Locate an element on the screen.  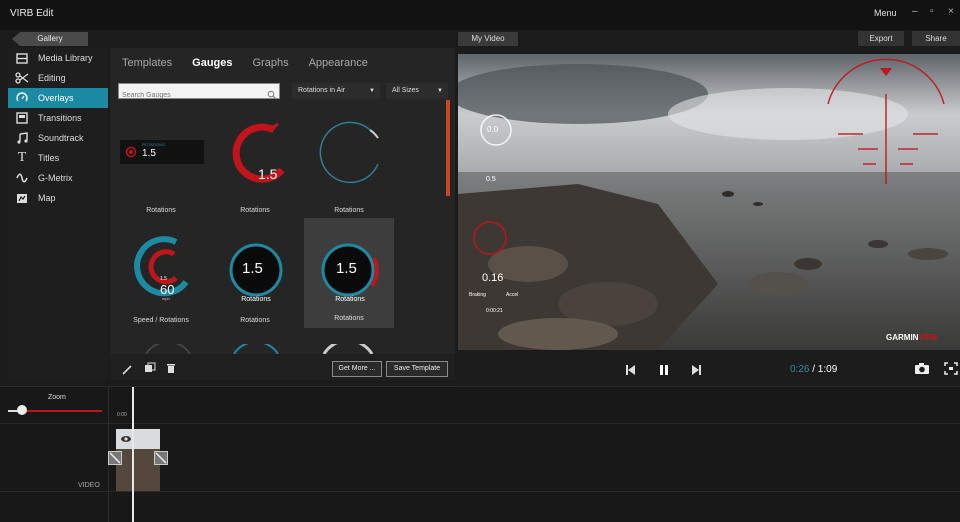
share-button: Share is located at coordinates (936, 38).